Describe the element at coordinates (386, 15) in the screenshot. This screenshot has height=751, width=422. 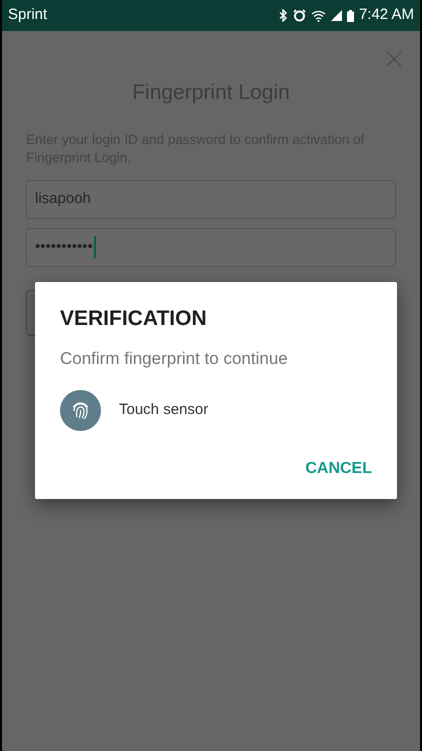
I see `clock-time: 7:42 AM` at that location.